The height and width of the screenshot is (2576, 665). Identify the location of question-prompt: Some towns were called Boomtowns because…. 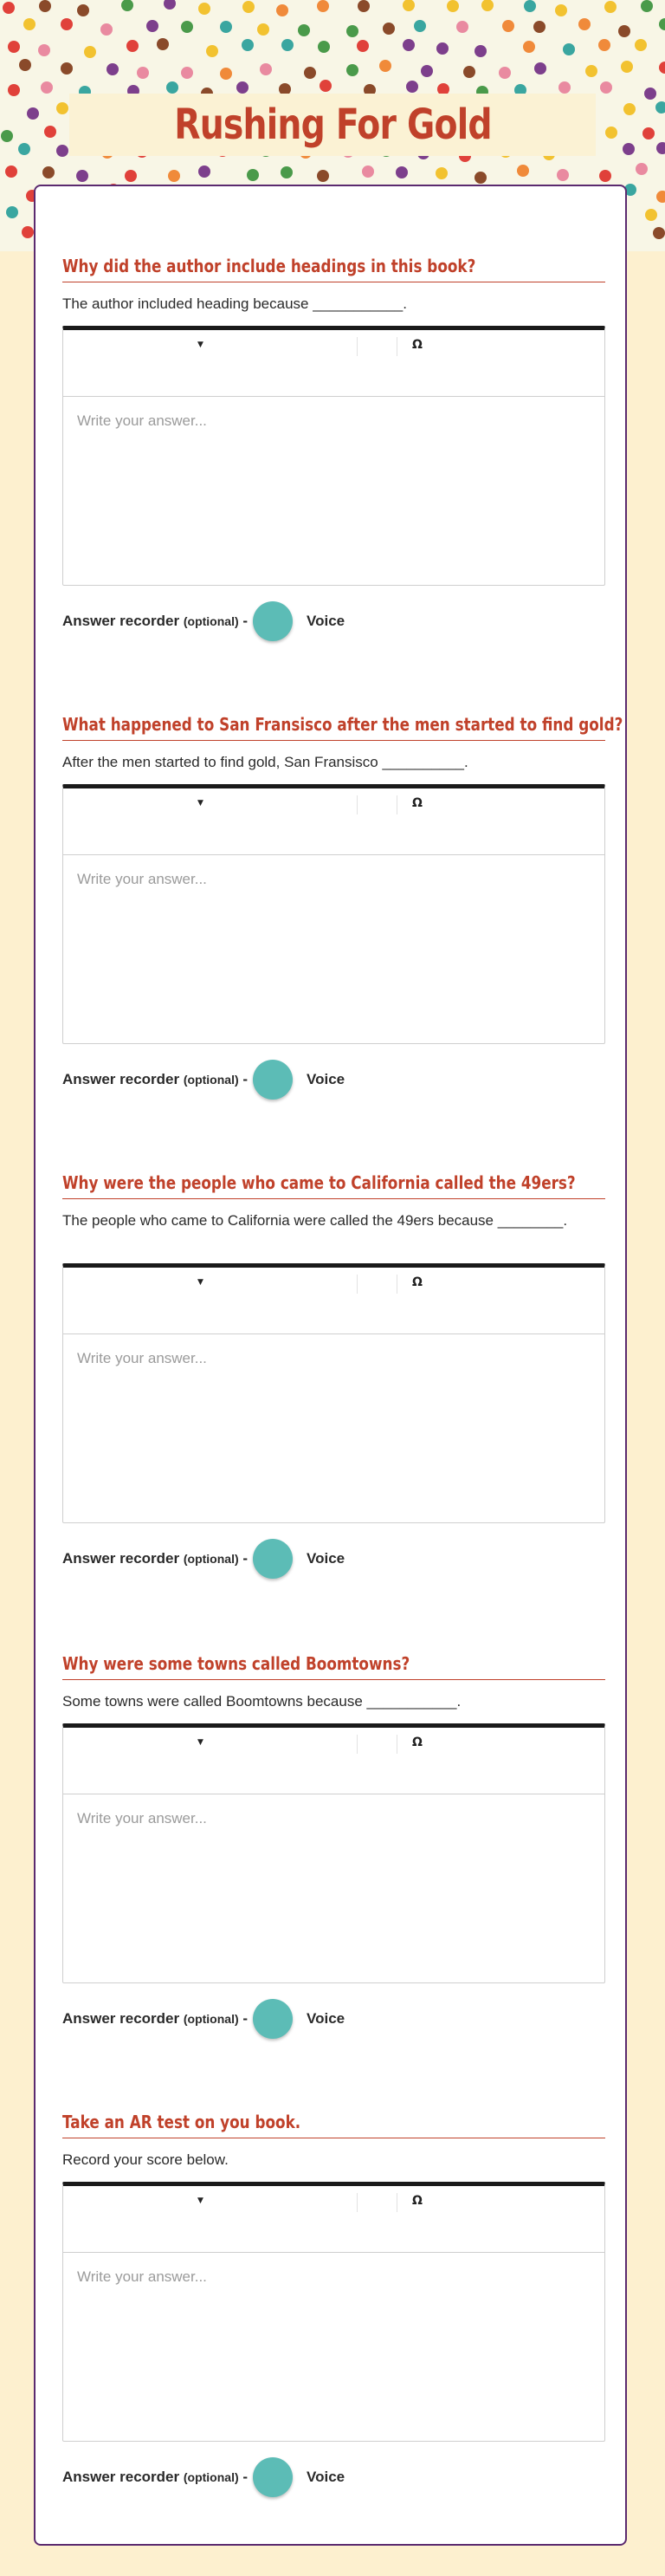
(262, 1702).